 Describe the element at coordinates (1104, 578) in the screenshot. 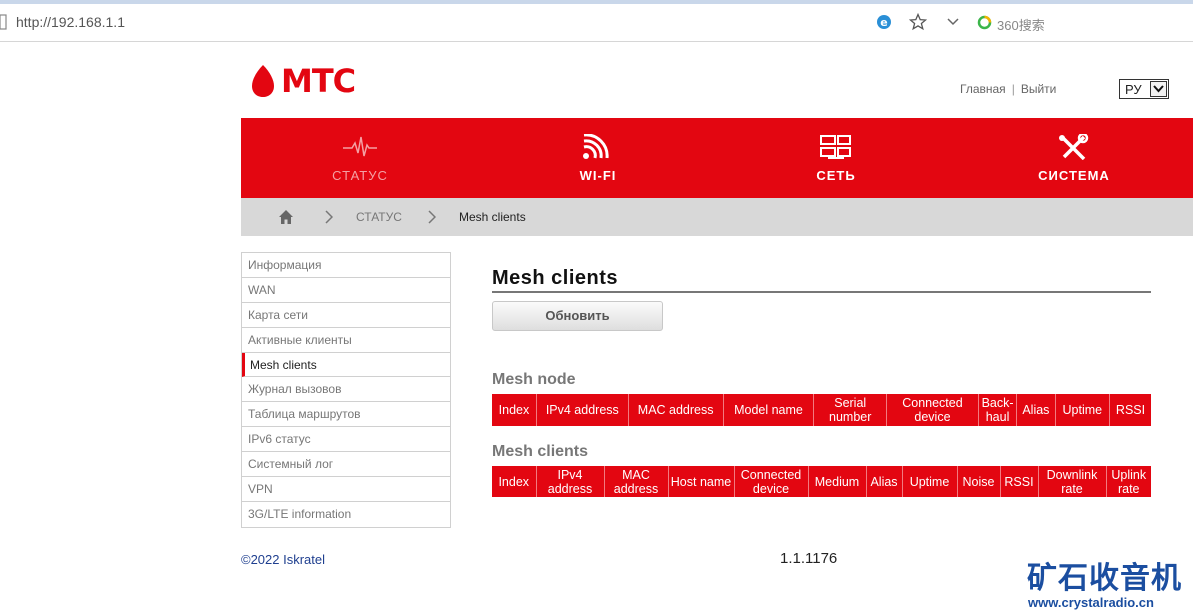

I see `watermark-title: 矿石收音机` at that location.